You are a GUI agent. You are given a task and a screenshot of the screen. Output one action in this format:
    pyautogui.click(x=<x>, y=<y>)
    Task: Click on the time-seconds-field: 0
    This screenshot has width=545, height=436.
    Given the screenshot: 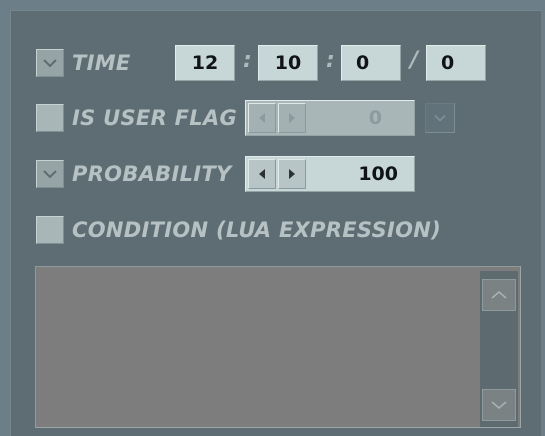 What is the action you would take?
    pyautogui.click(x=371, y=63)
    